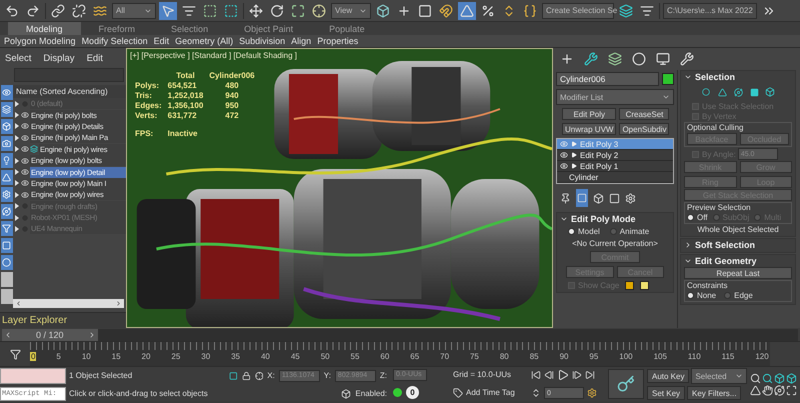  What do you see at coordinates (644, 114) in the screenshot?
I see `modifier-button: CreaseSet` at bounding box center [644, 114].